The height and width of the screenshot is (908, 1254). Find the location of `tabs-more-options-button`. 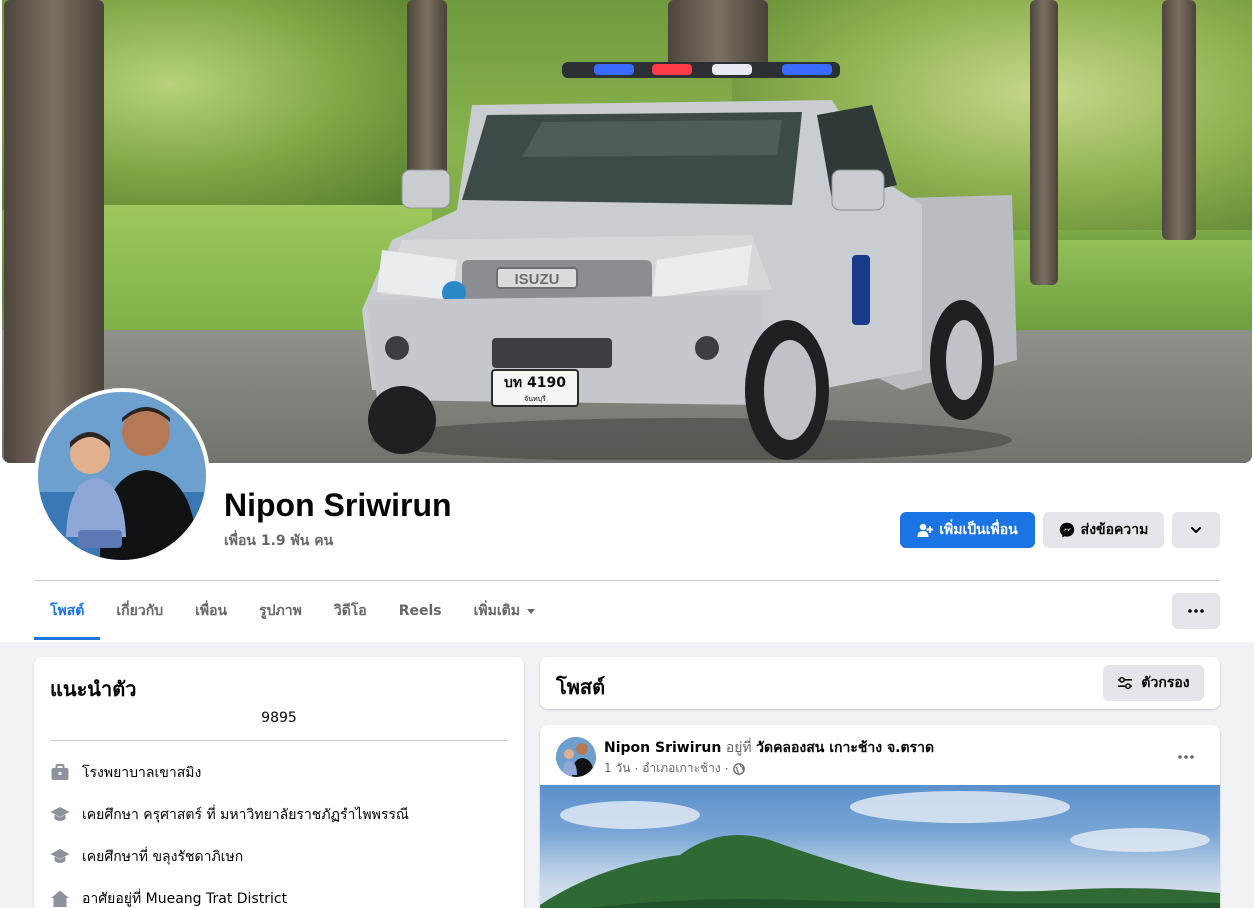

tabs-more-options-button is located at coordinates (1196, 611).